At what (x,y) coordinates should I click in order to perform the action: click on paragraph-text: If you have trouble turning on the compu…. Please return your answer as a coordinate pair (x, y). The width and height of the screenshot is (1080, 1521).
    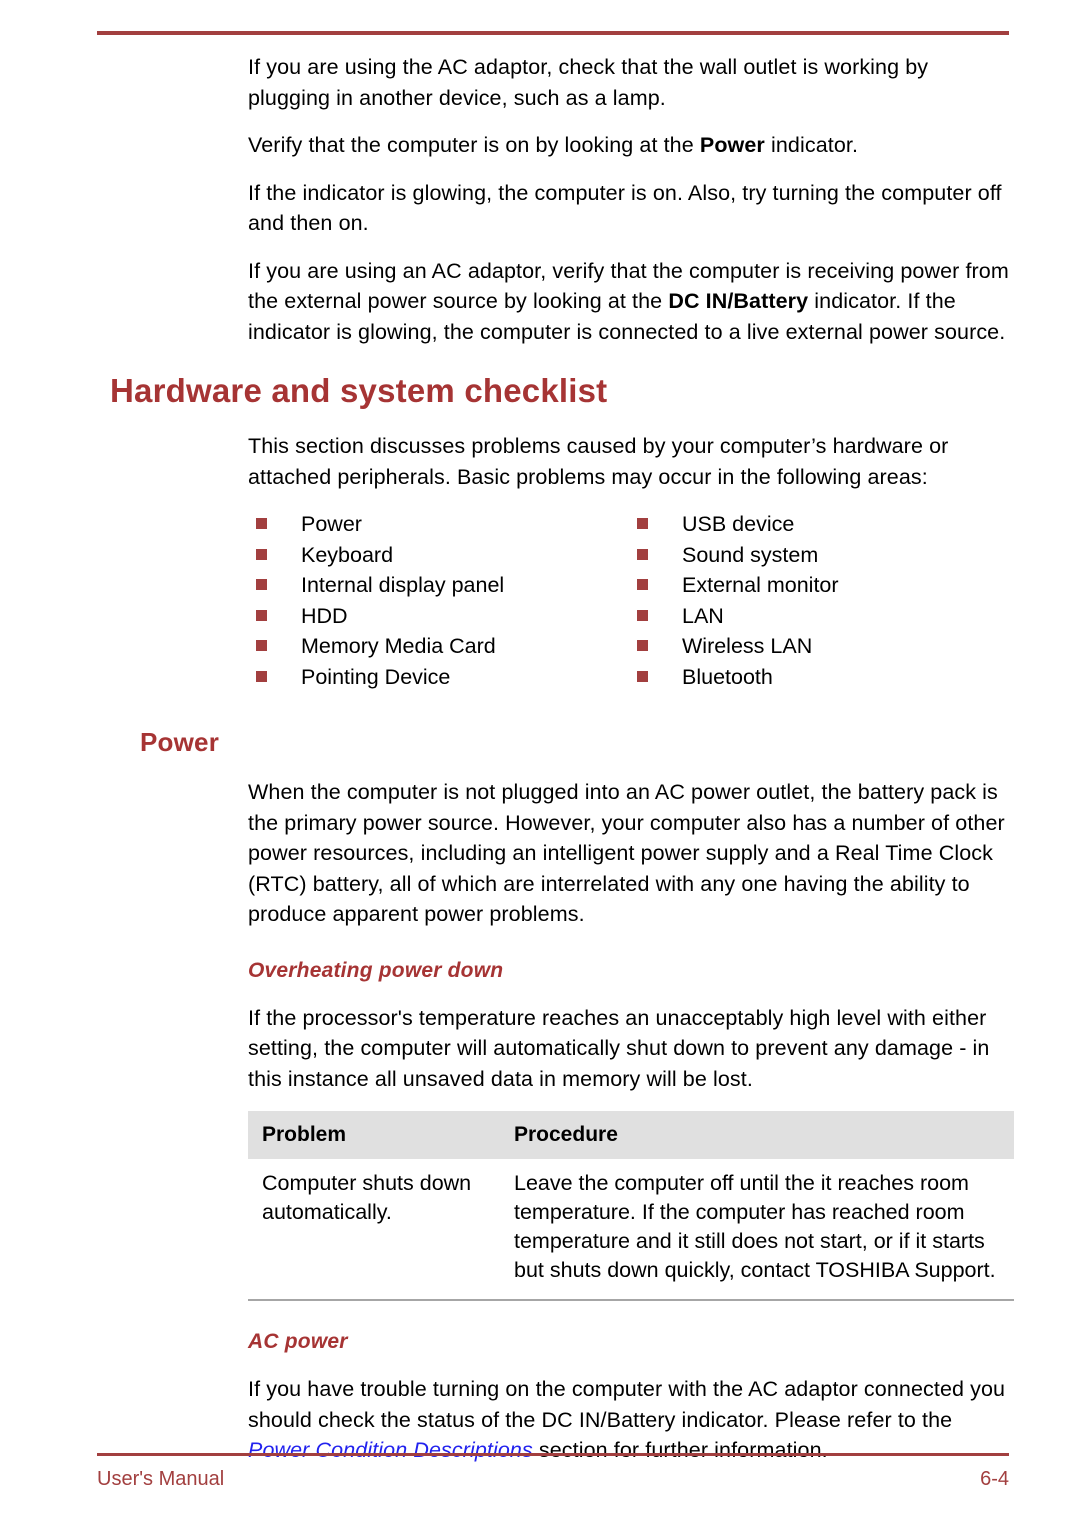
    Looking at the image, I should click on (627, 1404).